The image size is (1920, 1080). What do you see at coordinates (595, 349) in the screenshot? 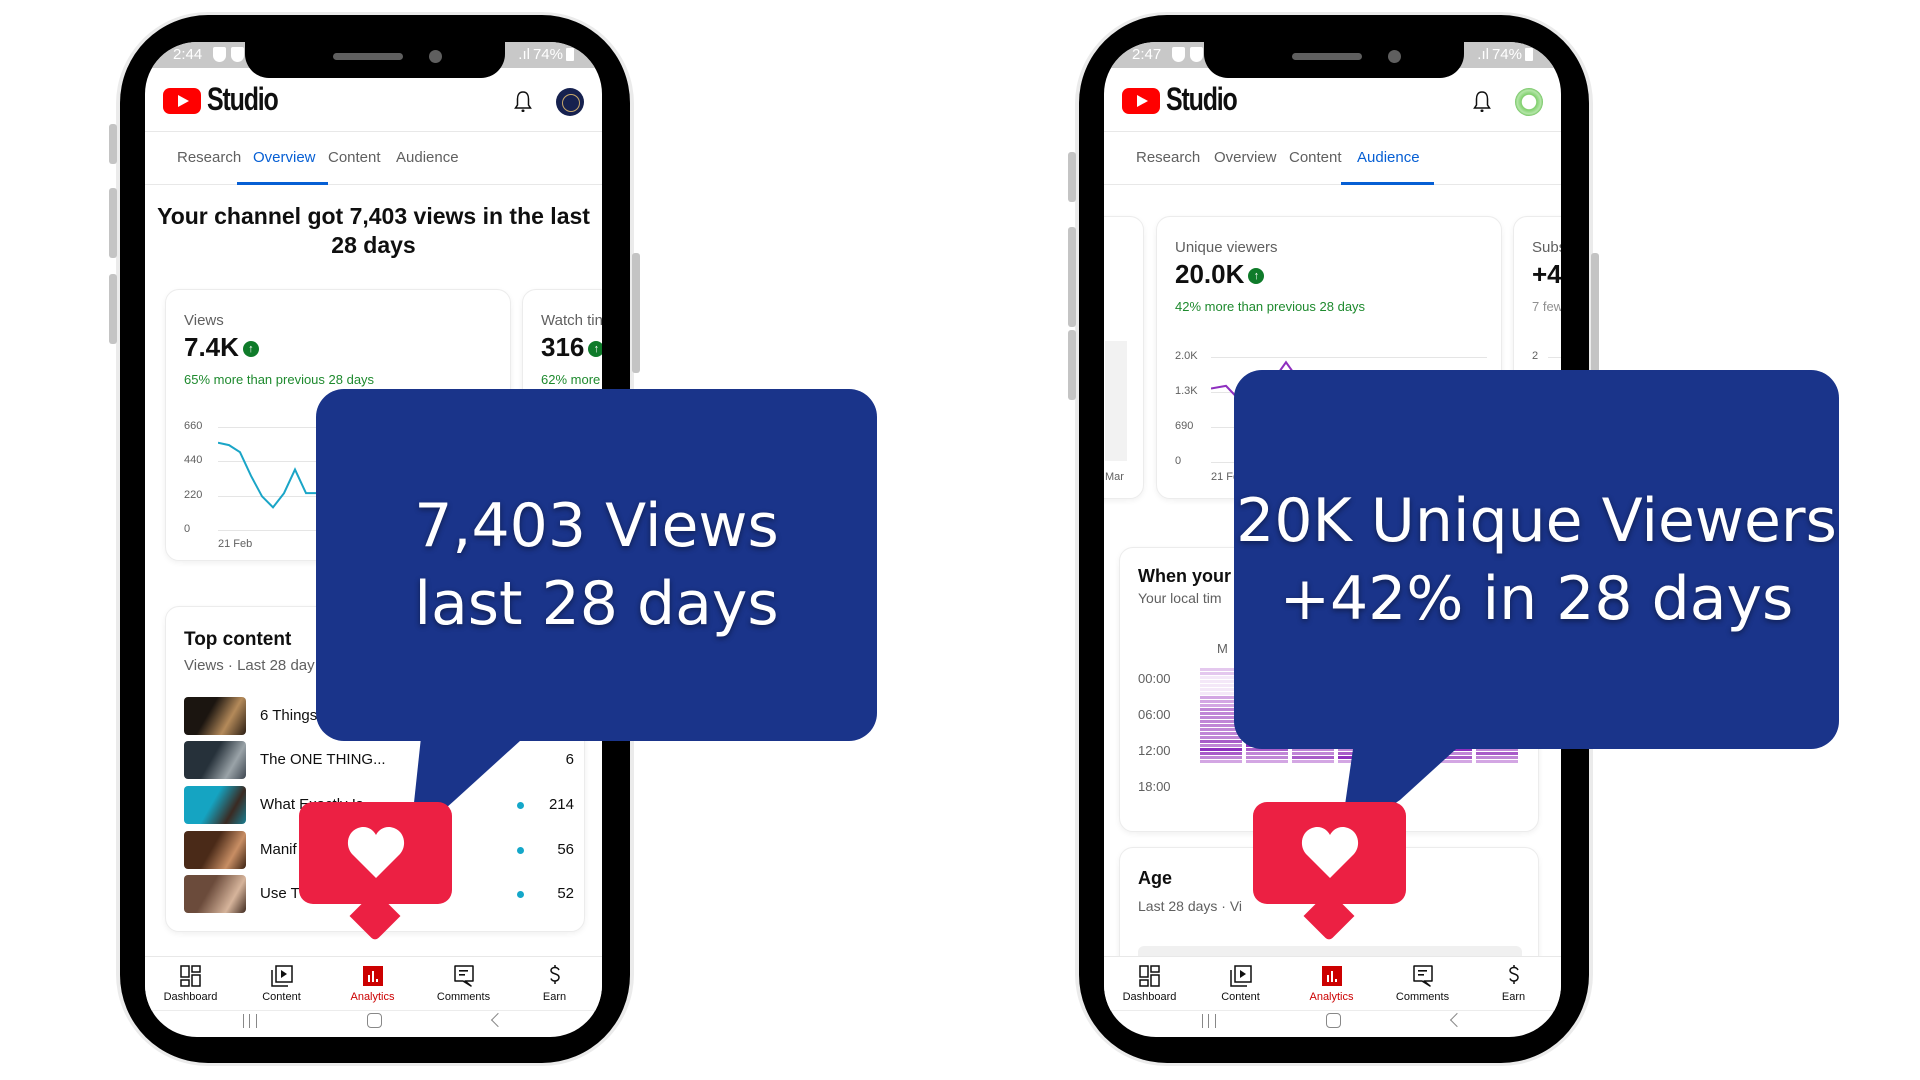
I see `arrow-up-icon: ↑` at bounding box center [595, 349].